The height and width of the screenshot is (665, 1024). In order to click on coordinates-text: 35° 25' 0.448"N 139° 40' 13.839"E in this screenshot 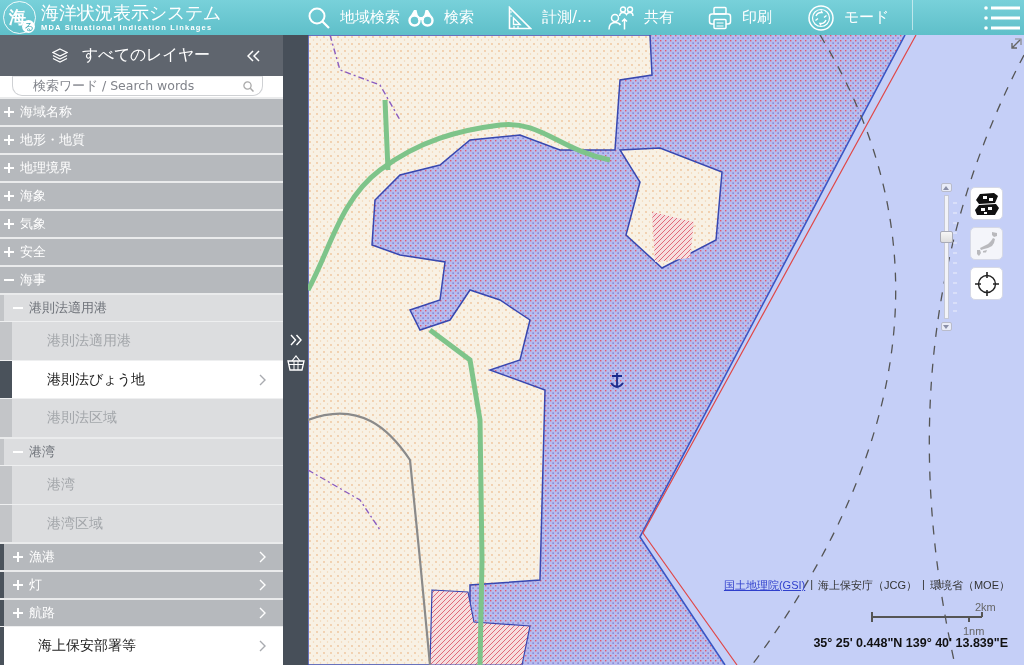, I will do `click(910, 643)`.